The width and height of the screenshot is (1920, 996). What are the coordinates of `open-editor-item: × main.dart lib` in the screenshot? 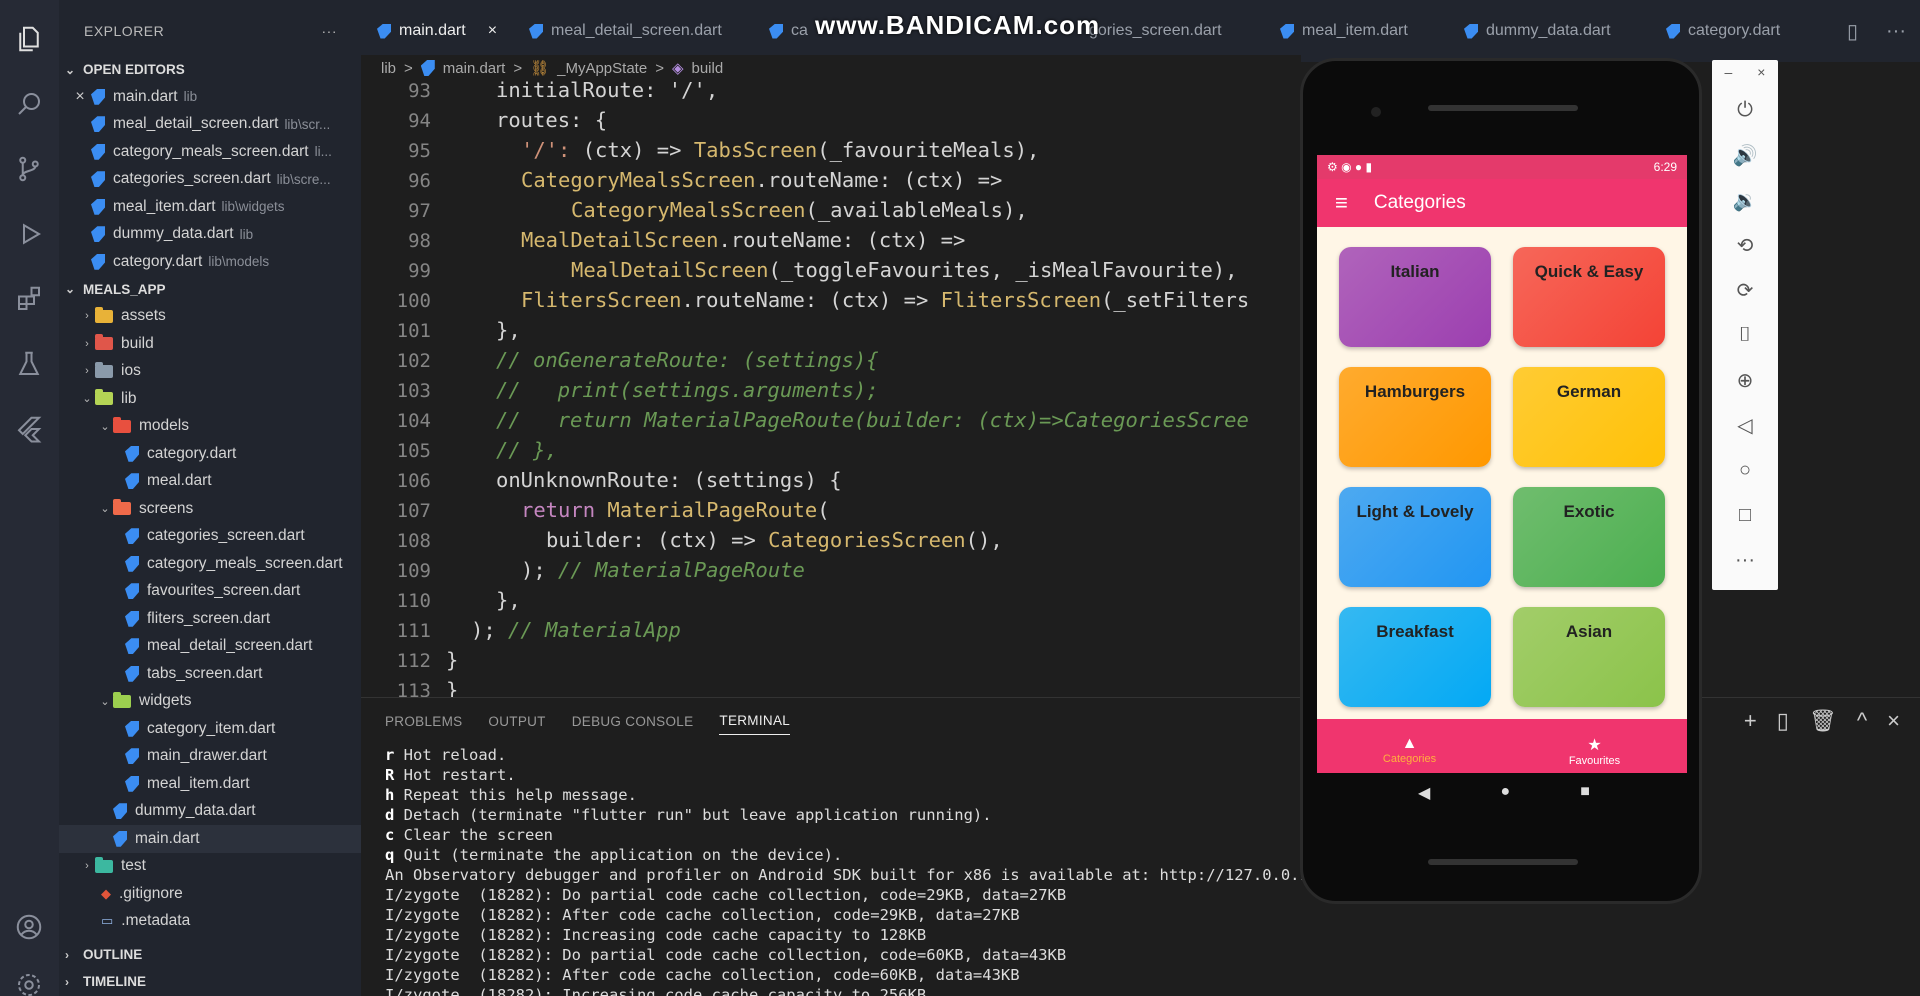 It's located at (210, 97).